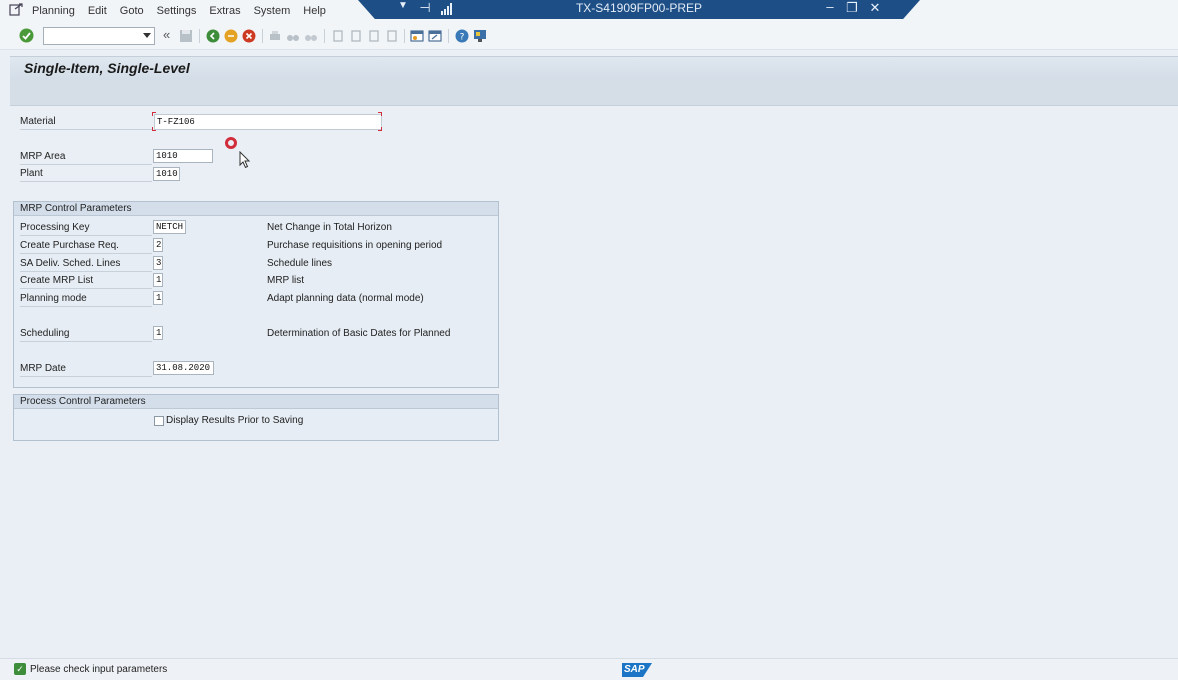 The width and height of the screenshot is (1178, 680). I want to click on sa-deliv-label: SA Deliv. Sched. Lines, so click(86, 264).